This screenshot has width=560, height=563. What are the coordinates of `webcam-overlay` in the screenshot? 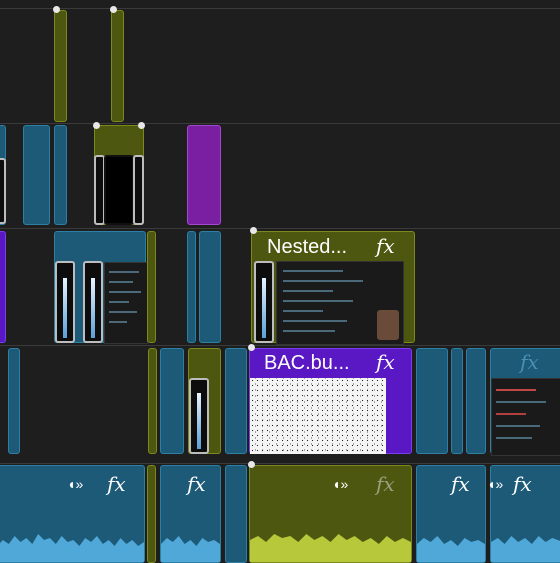 It's located at (388, 325).